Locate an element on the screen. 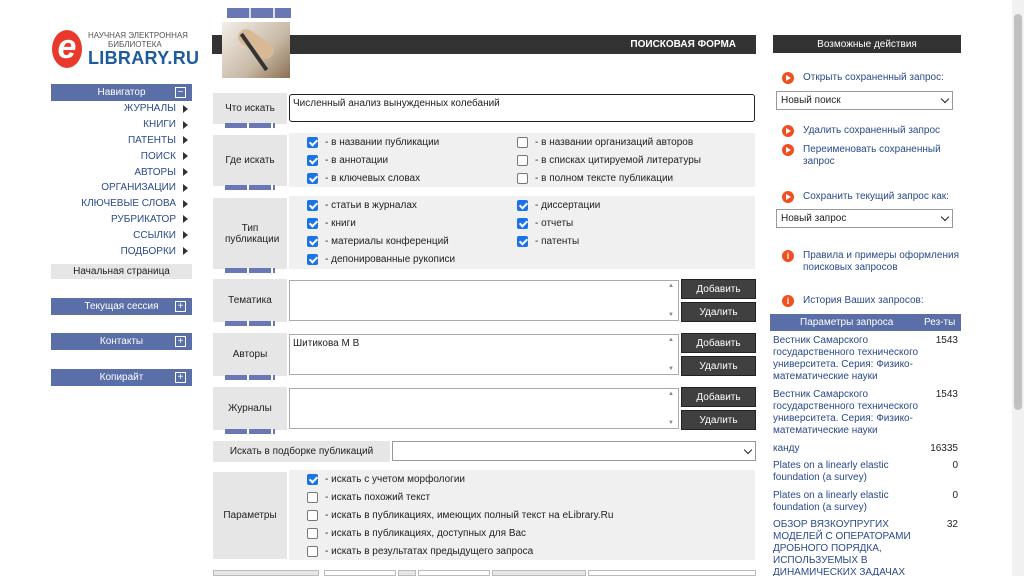 This screenshot has width=1024, height=576. decorative-stripe is located at coordinates (259, 13).